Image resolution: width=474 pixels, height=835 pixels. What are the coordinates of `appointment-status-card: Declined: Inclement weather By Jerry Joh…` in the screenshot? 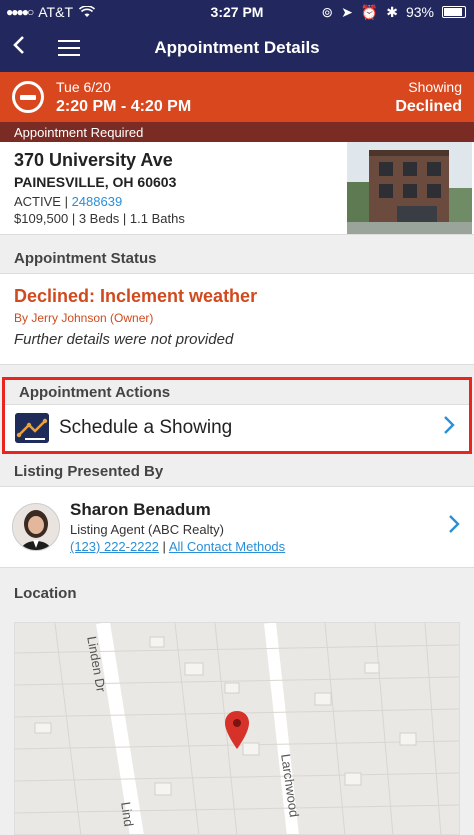 It's located at (237, 319).